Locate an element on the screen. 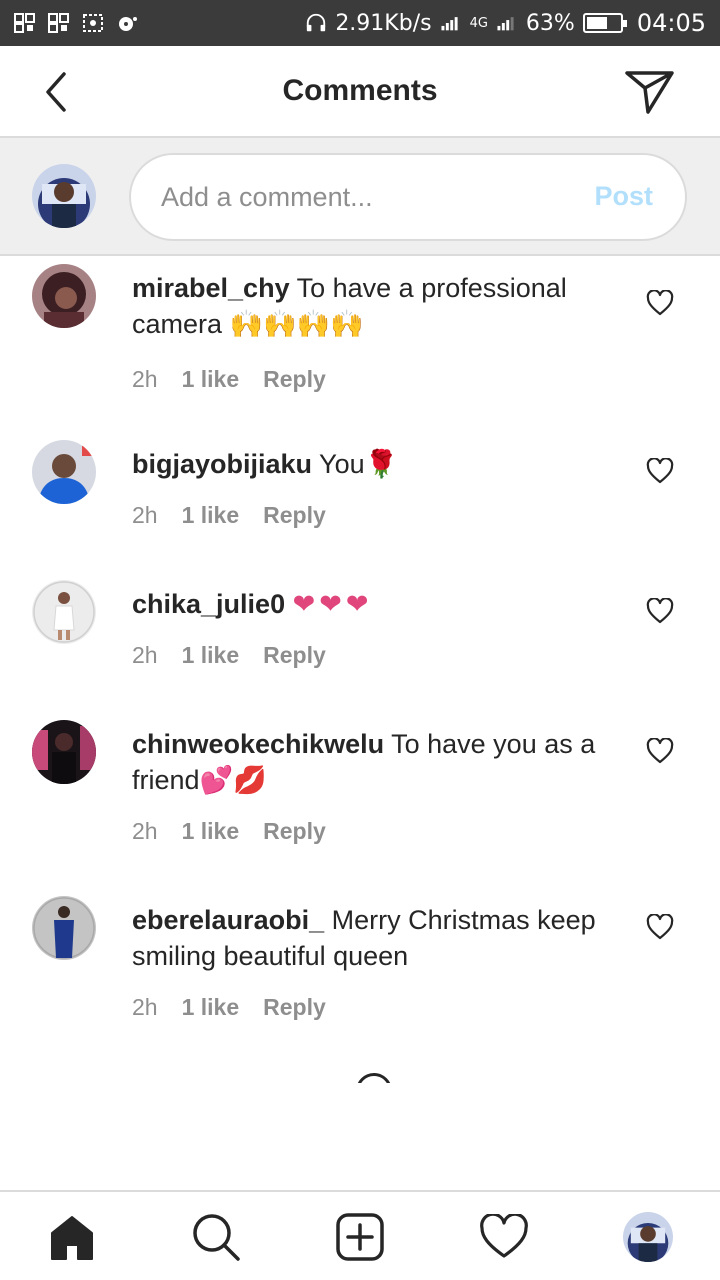  battery-percent: 63% is located at coordinates (550, 23).